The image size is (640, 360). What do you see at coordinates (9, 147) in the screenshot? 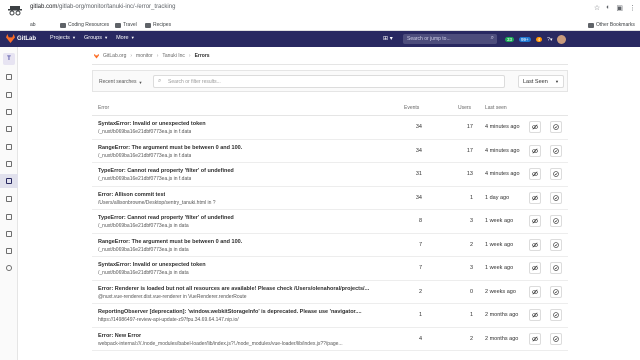
I see `sidebar-cicd-icon` at bounding box center [9, 147].